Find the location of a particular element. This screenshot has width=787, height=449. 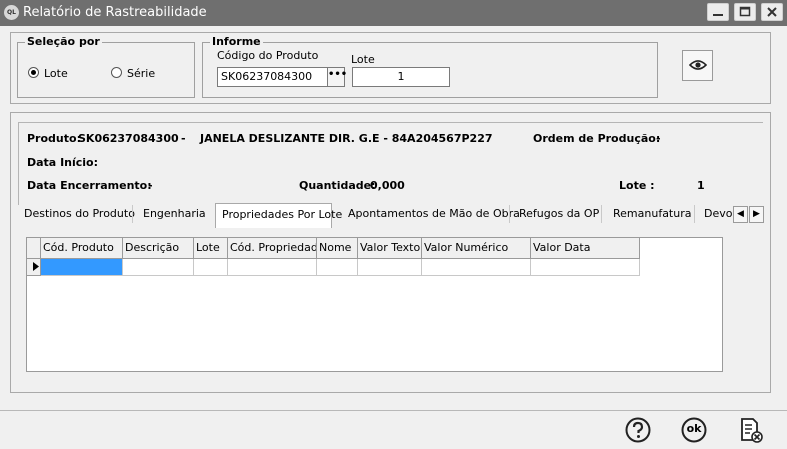

grid-cell-selected is located at coordinates (82, 267).